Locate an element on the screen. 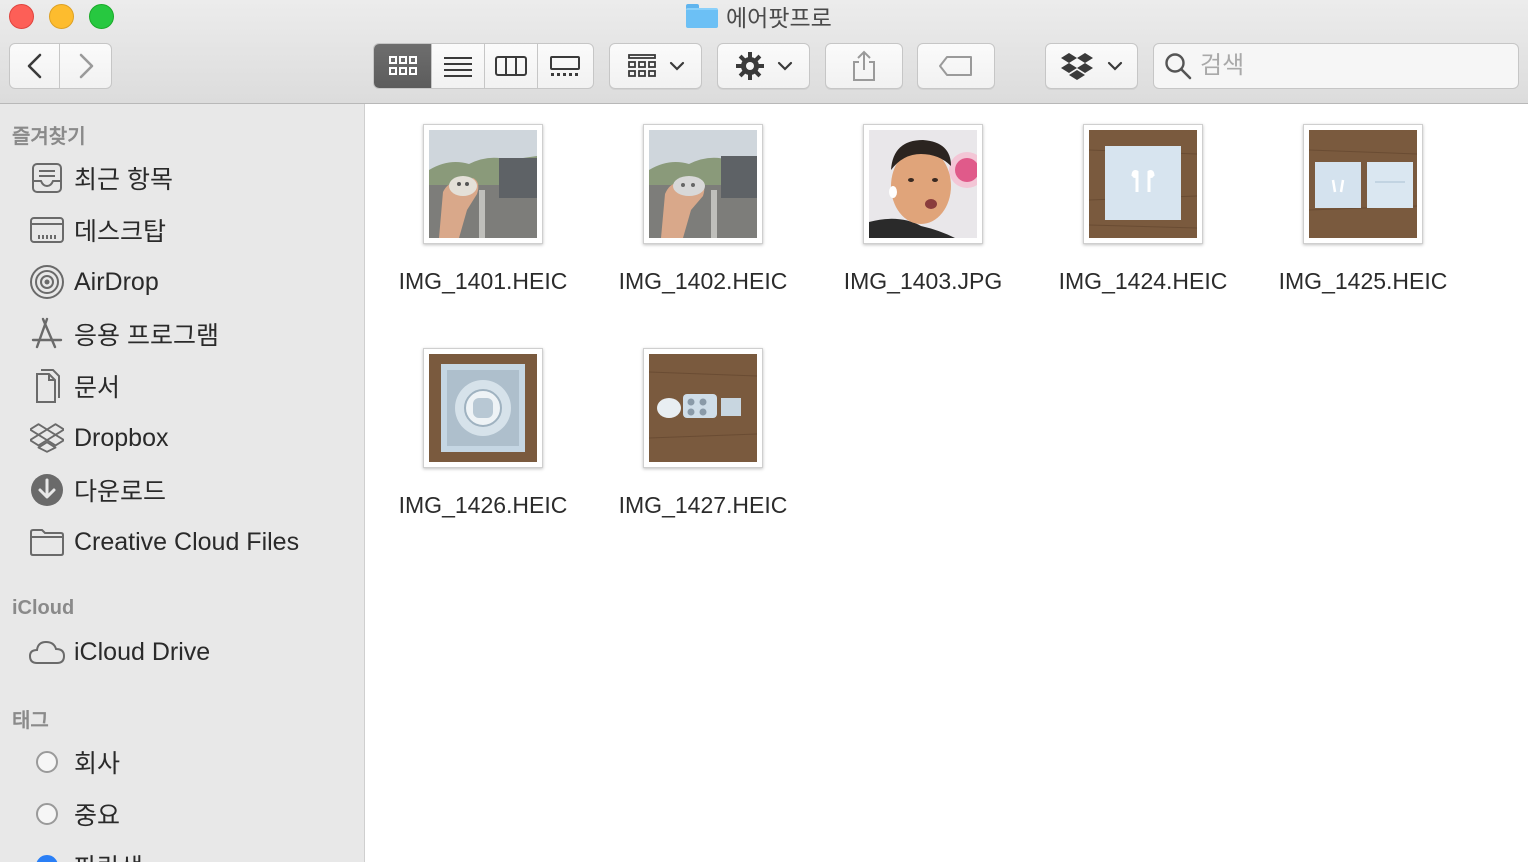 The height and width of the screenshot is (862, 1528). sidebar-item-label: Dropbox is located at coordinates (121, 437).